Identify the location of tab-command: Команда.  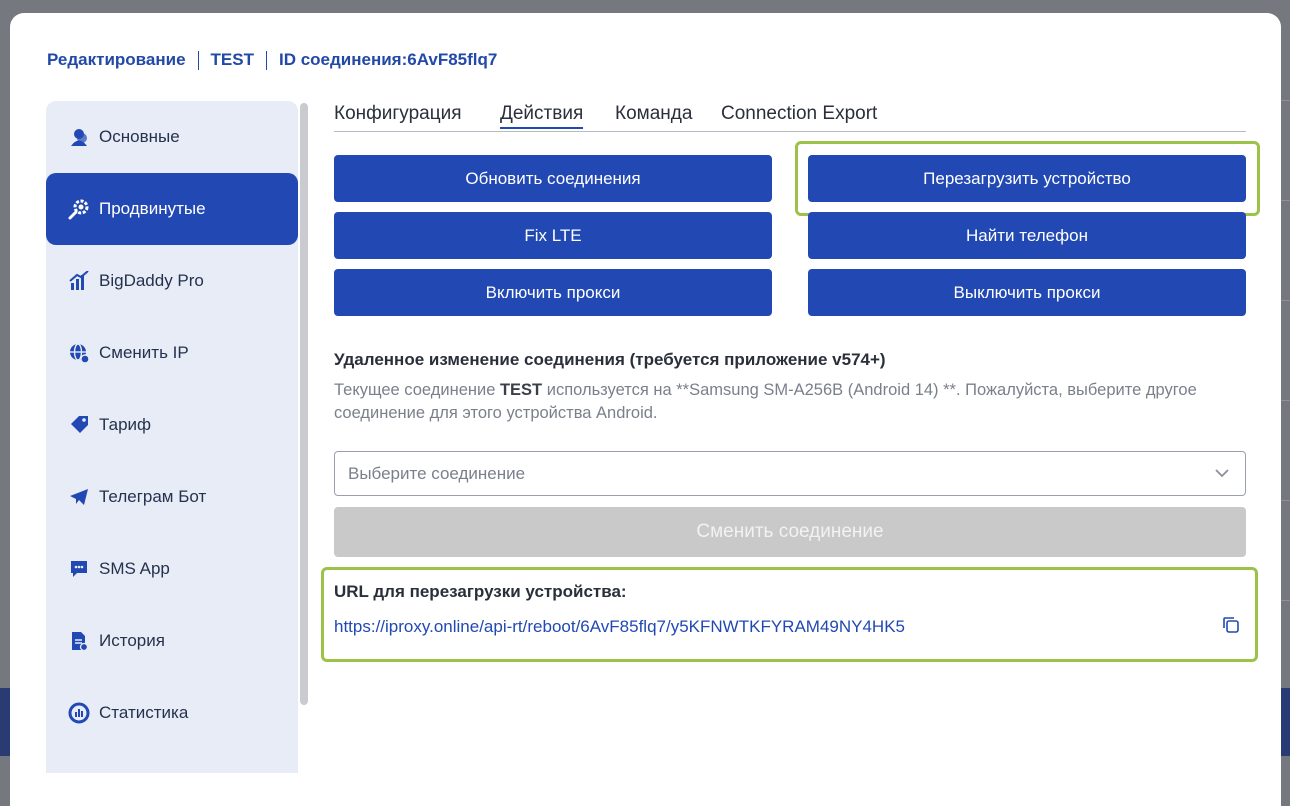
(653, 114).